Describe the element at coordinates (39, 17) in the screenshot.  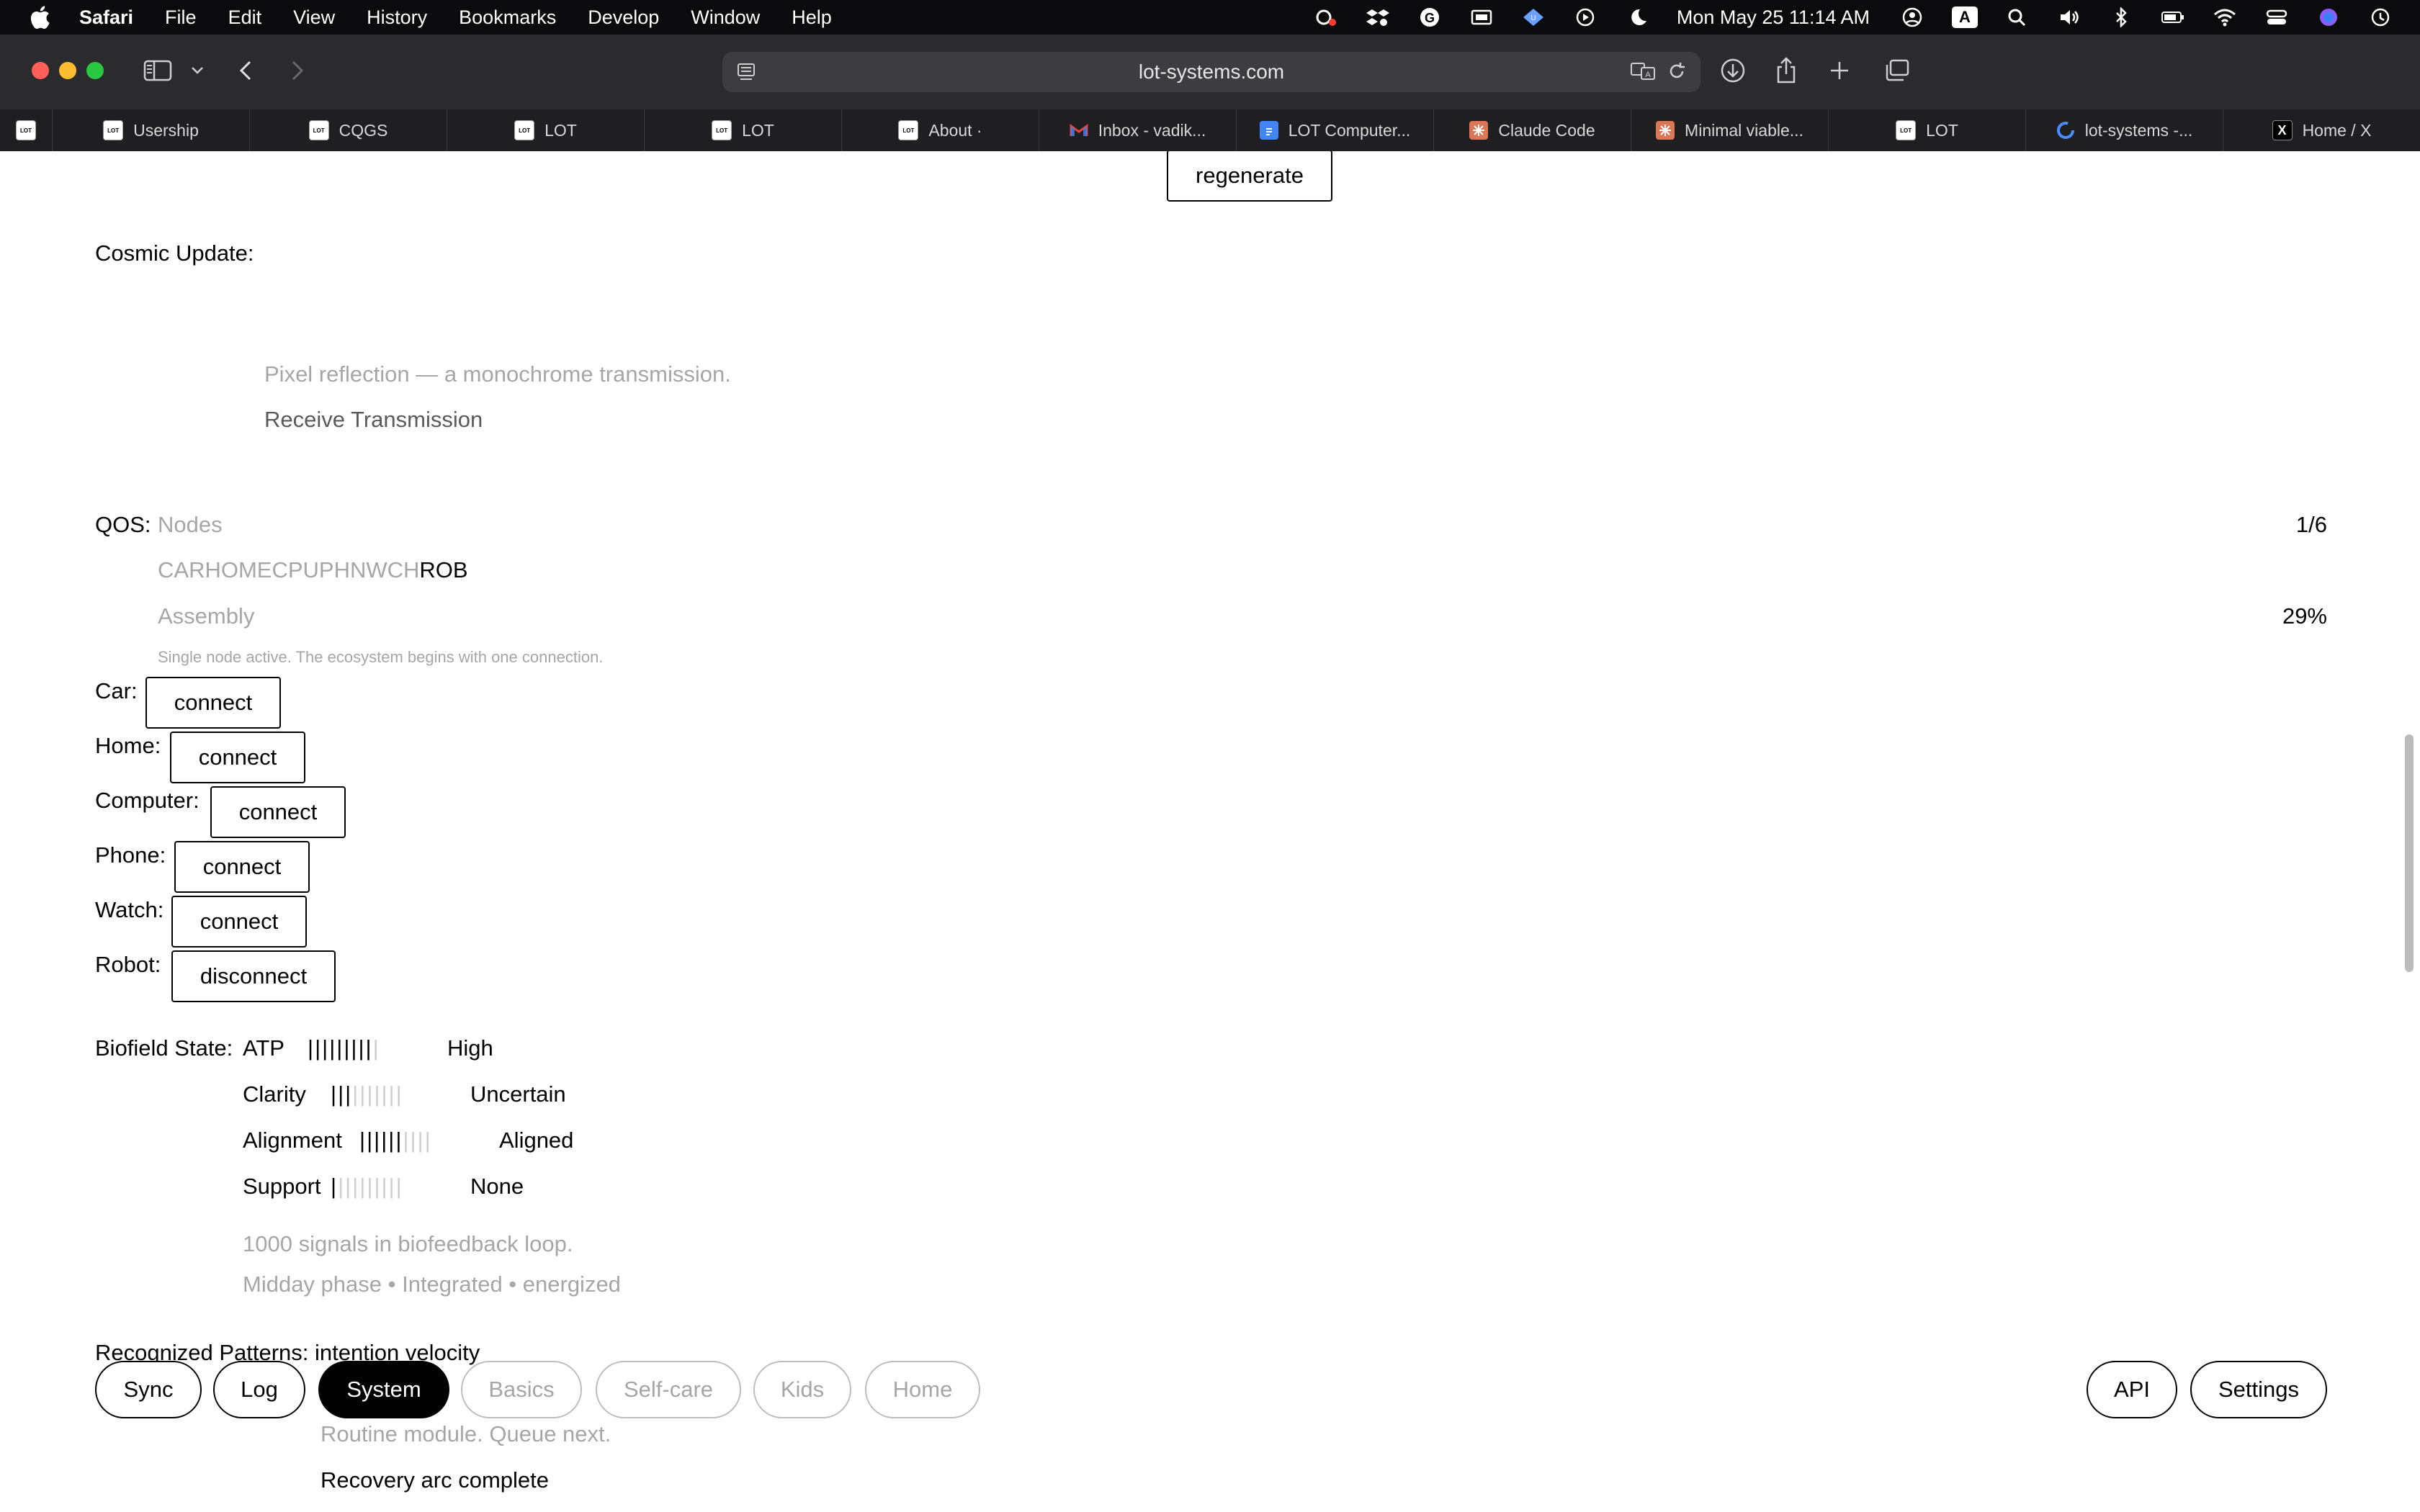
I see `apple-icon` at that location.